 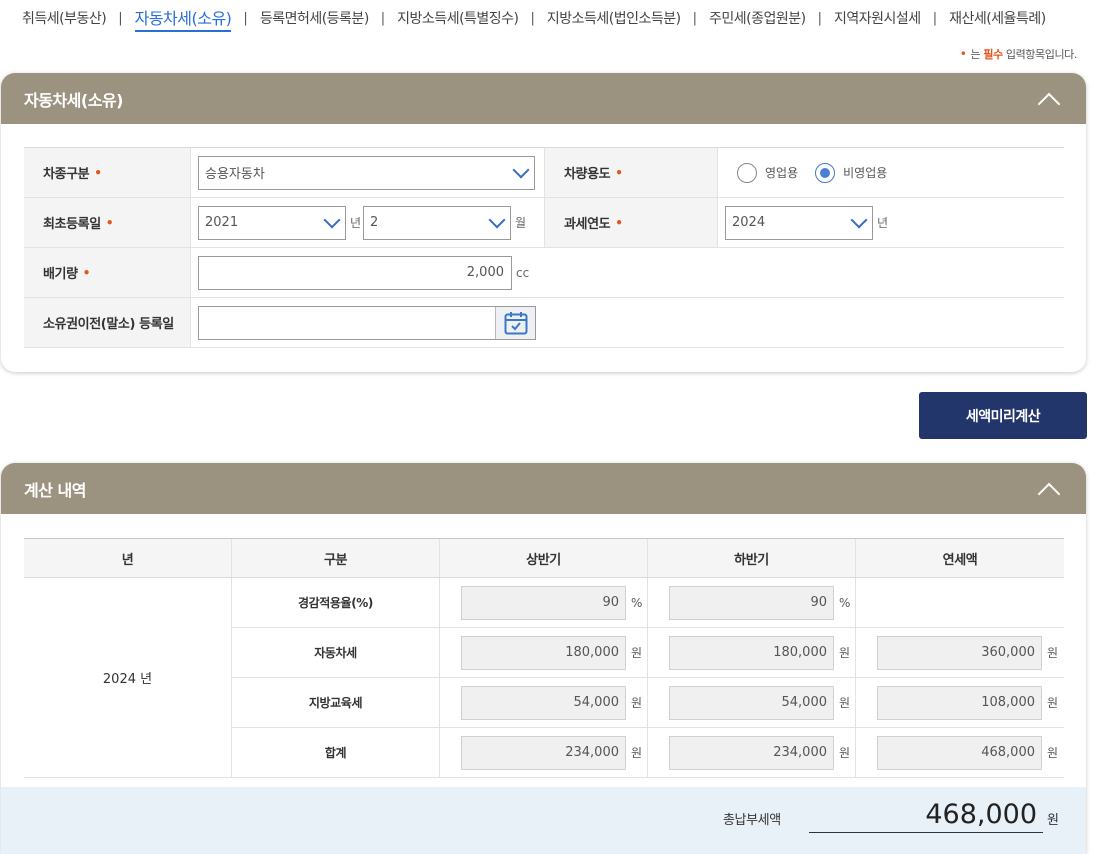 I want to click on header-category: 구분, so click(x=336, y=558).